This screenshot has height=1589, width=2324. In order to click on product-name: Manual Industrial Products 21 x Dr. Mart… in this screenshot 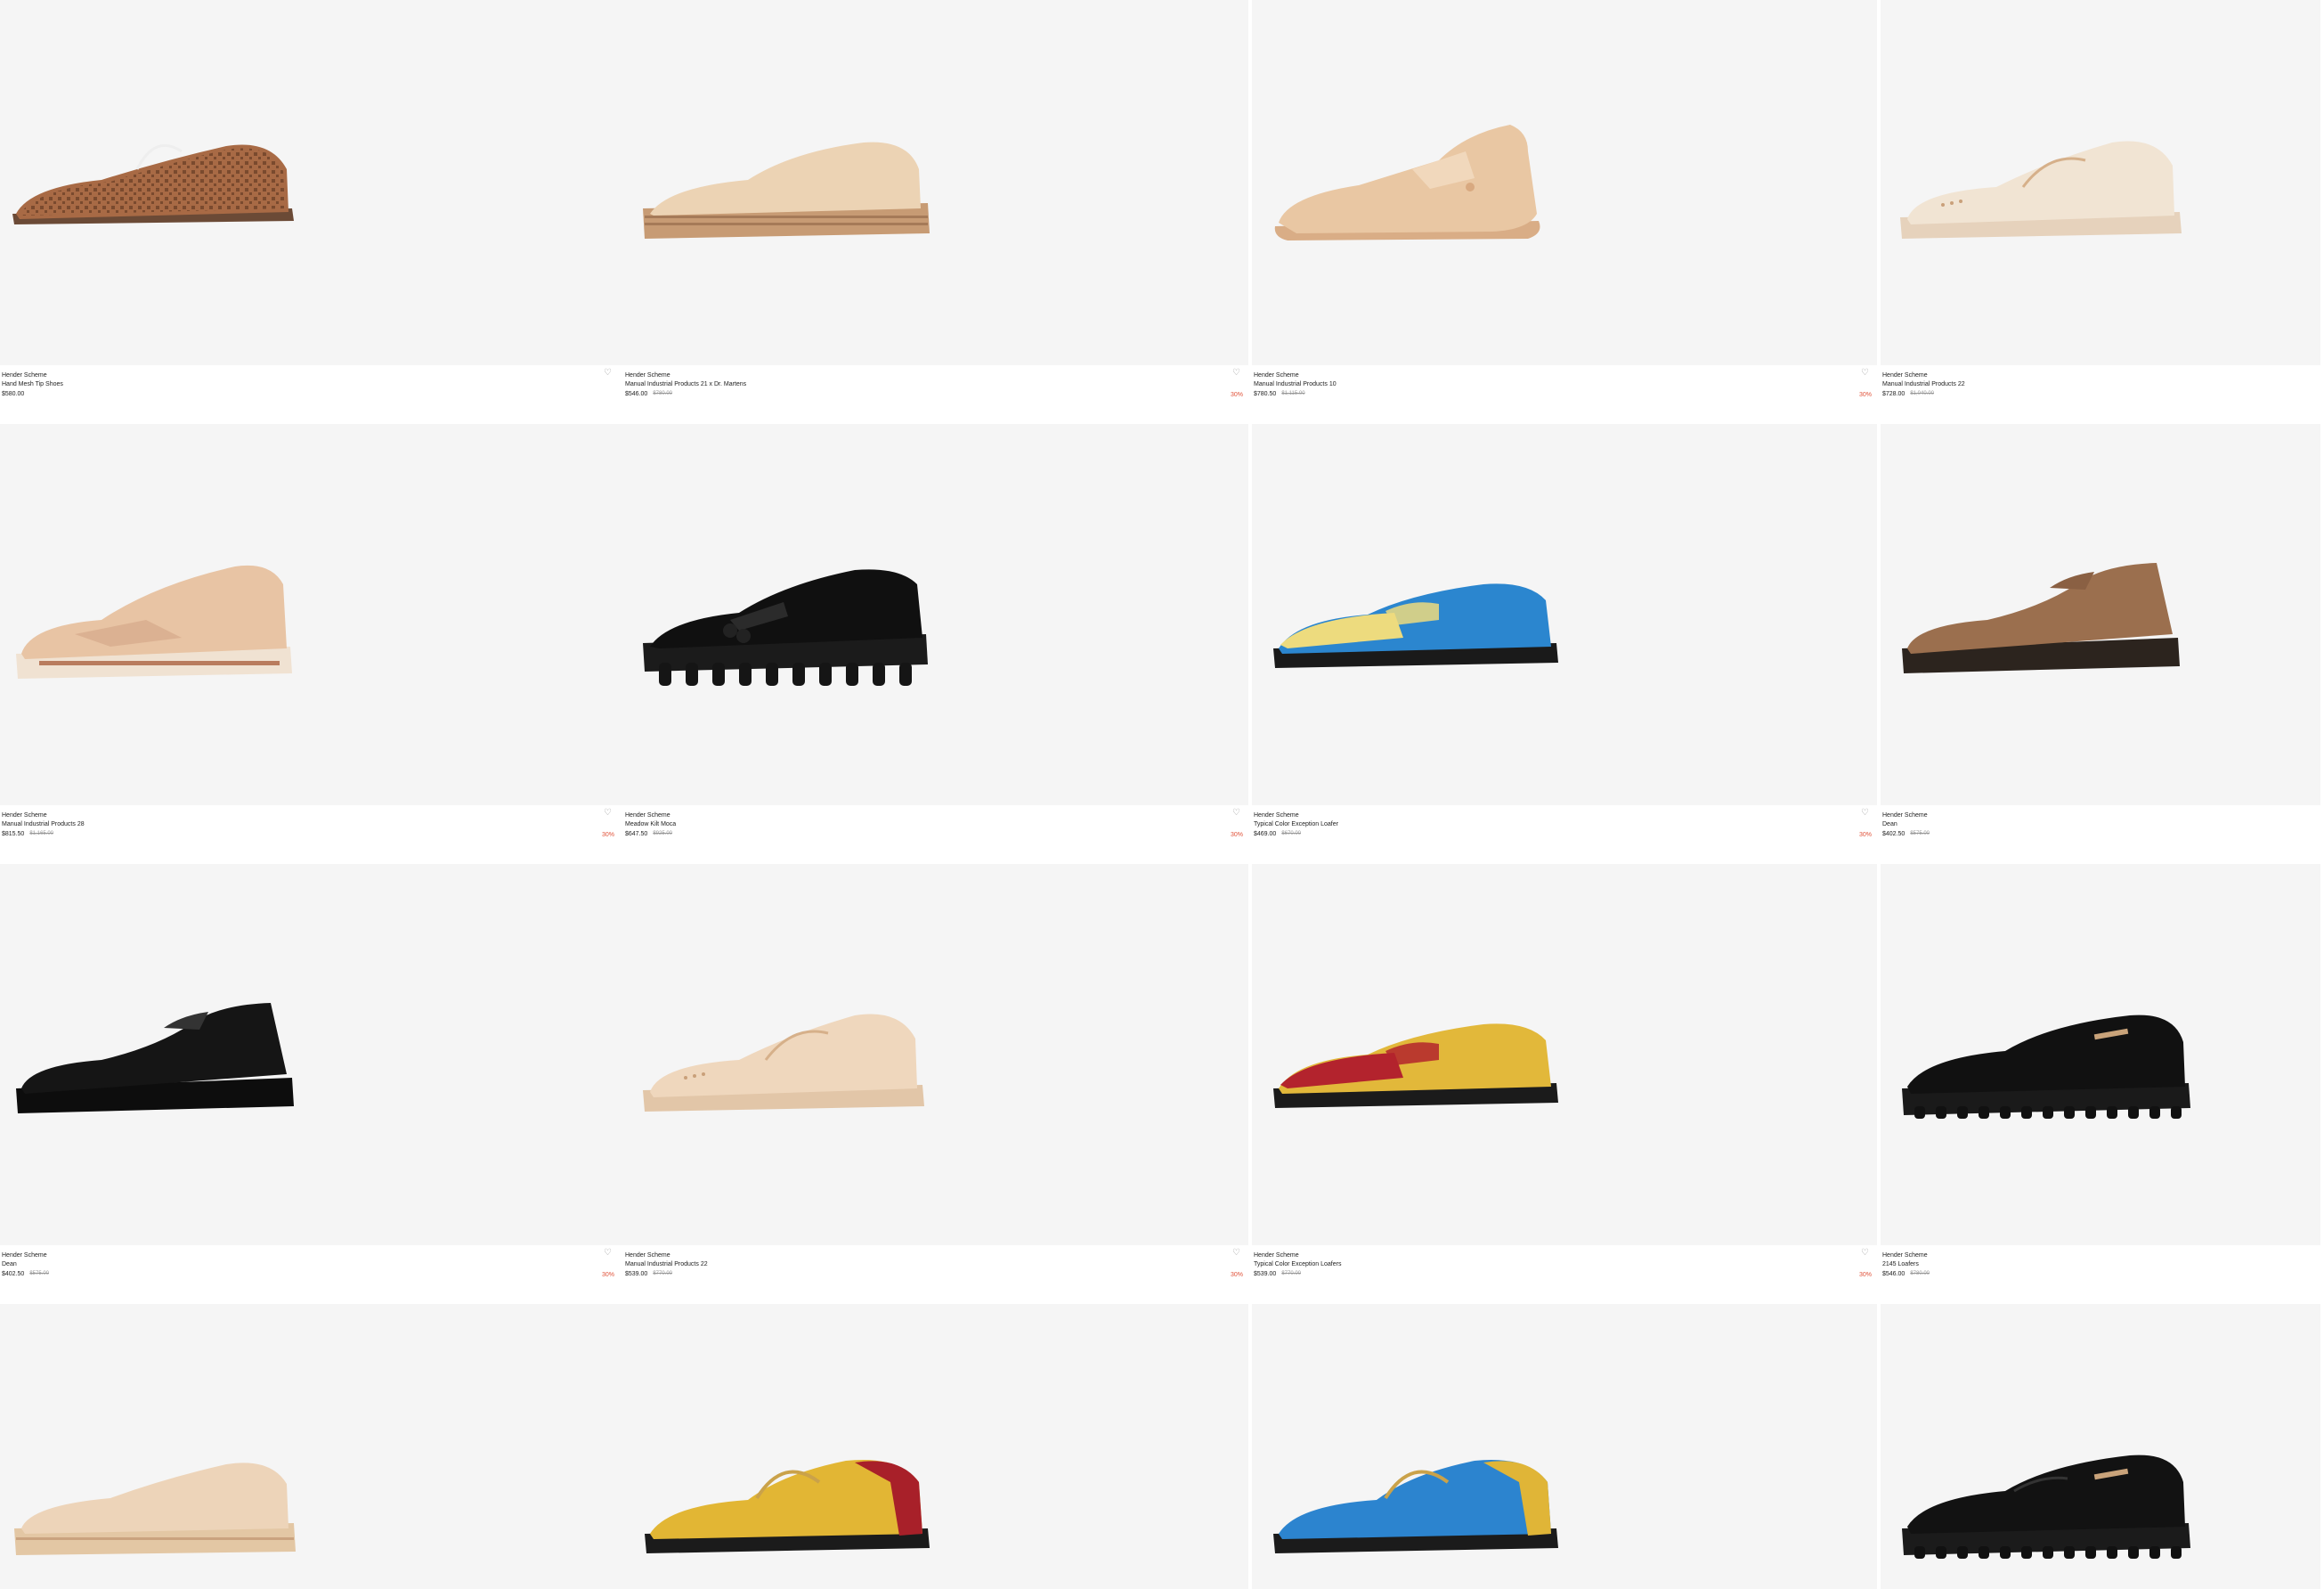, I will do `click(686, 384)`.